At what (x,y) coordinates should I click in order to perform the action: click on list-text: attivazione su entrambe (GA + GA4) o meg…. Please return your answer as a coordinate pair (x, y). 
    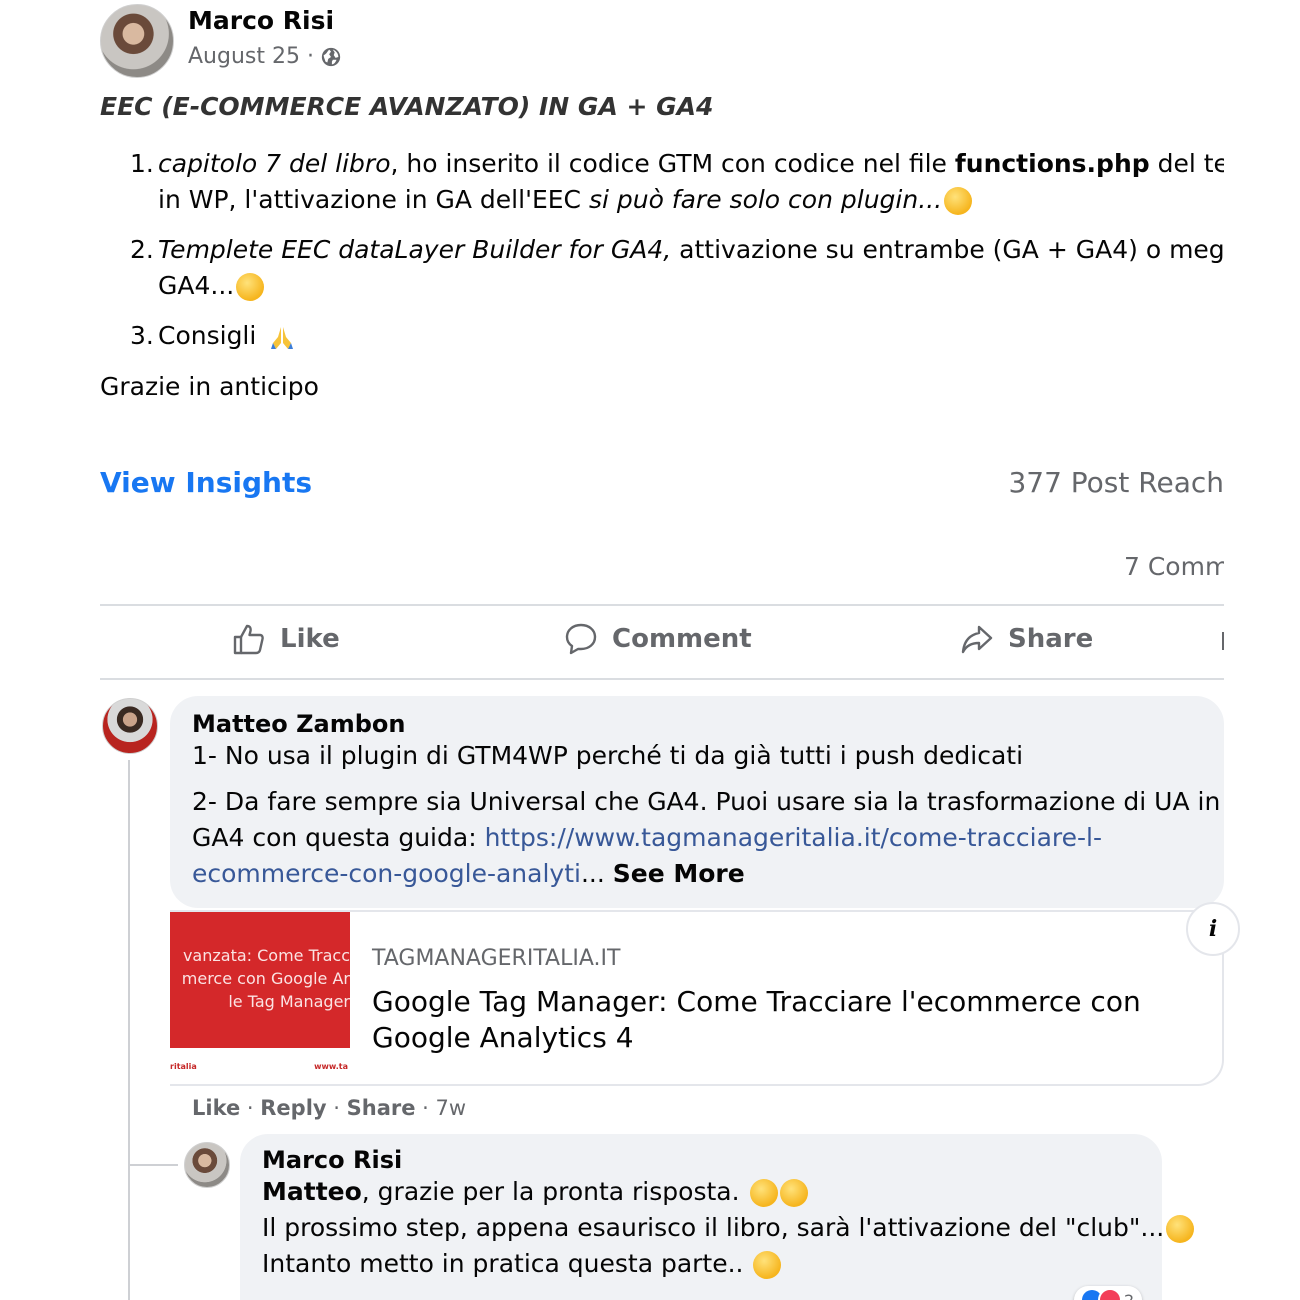
    Looking at the image, I should click on (951, 249).